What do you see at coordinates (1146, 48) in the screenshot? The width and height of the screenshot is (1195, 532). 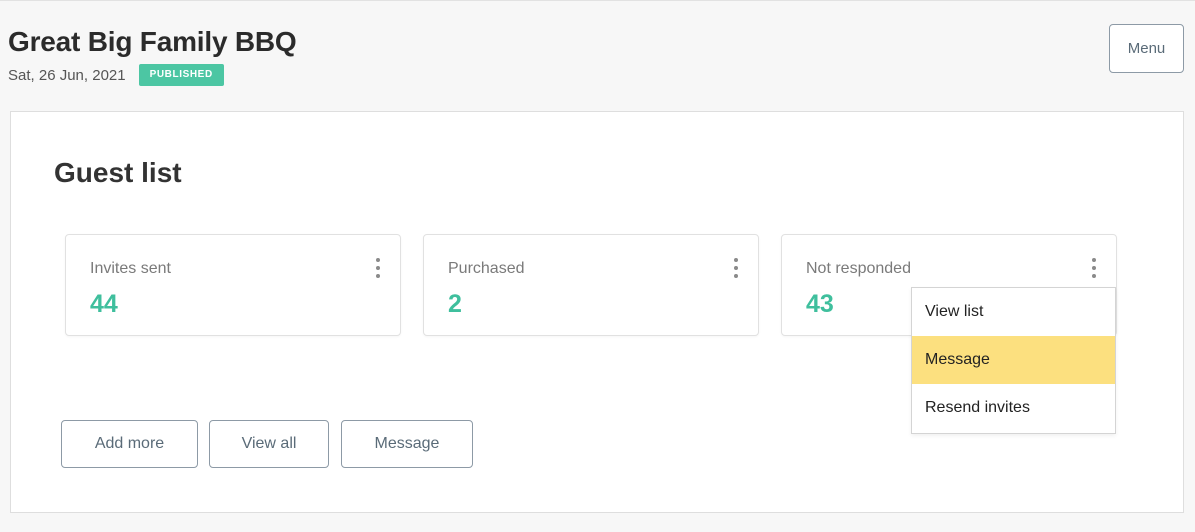 I see `menu-button: Menu` at bounding box center [1146, 48].